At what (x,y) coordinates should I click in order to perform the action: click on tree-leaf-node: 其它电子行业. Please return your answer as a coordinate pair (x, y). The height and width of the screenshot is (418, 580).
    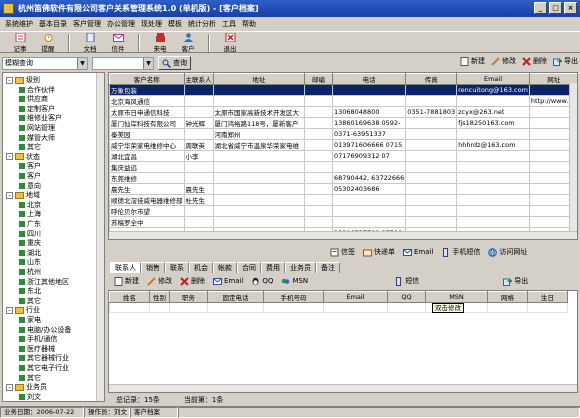
    Looking at the image, I should click on (44, 368).